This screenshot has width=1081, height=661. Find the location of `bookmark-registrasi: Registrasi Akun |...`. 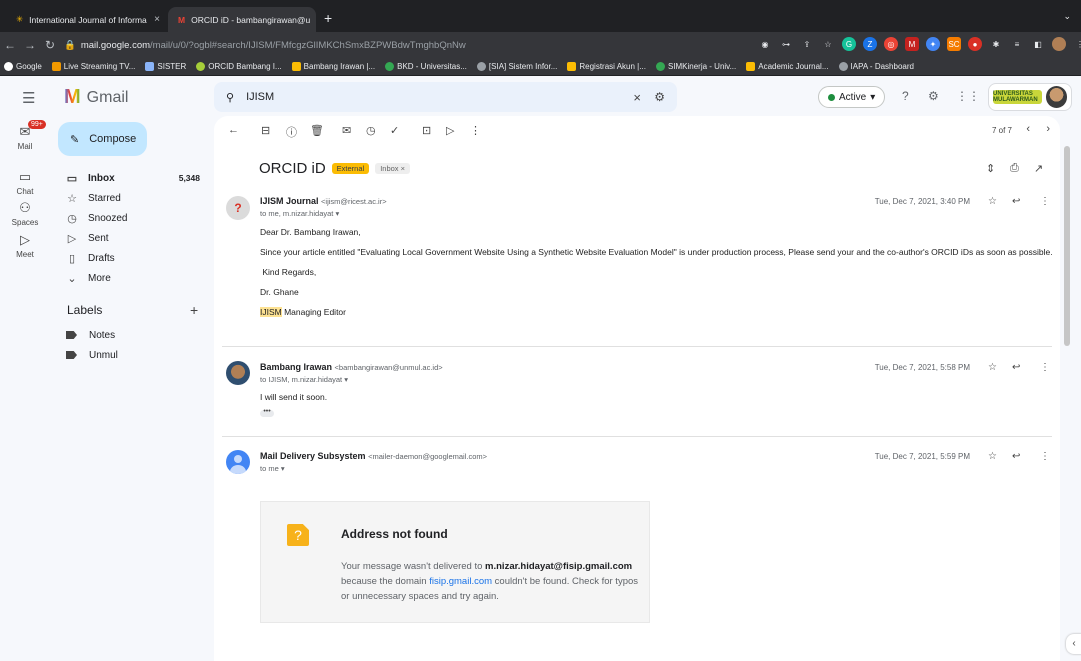

bookmark-registrasi: Registrasi Akun |... is located at coordinates (606, 66).